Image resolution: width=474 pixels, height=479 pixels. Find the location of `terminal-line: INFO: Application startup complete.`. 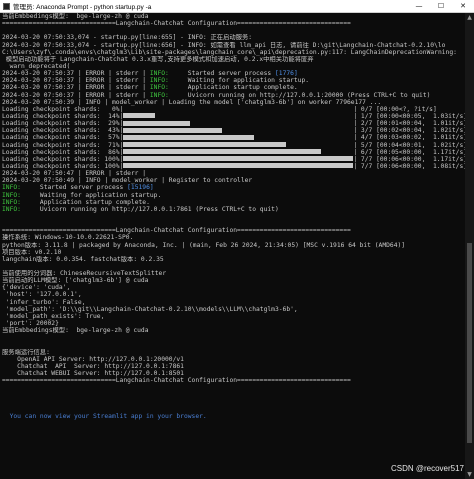

terminal-line: INFO: Application startup complete. is located at coordinates (234, 202).